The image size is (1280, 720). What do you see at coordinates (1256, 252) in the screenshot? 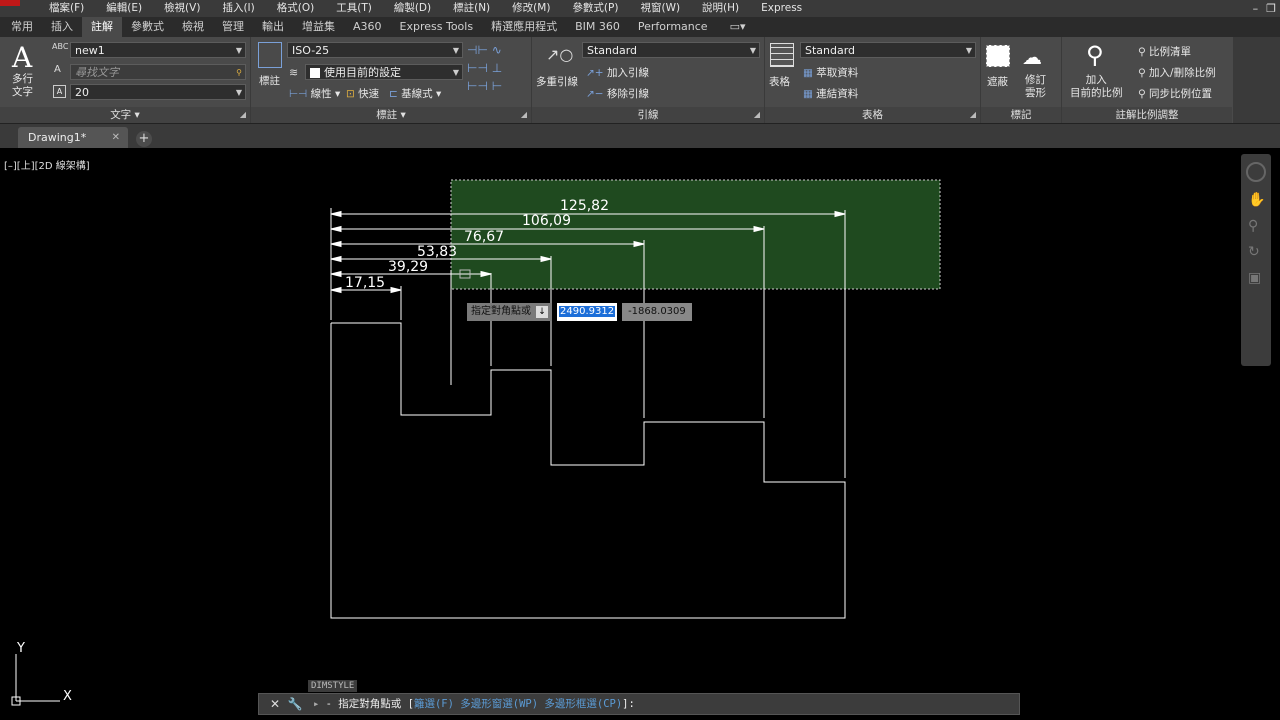
I see `orbit-icon: ↻` at bounding box center [1256, 252].